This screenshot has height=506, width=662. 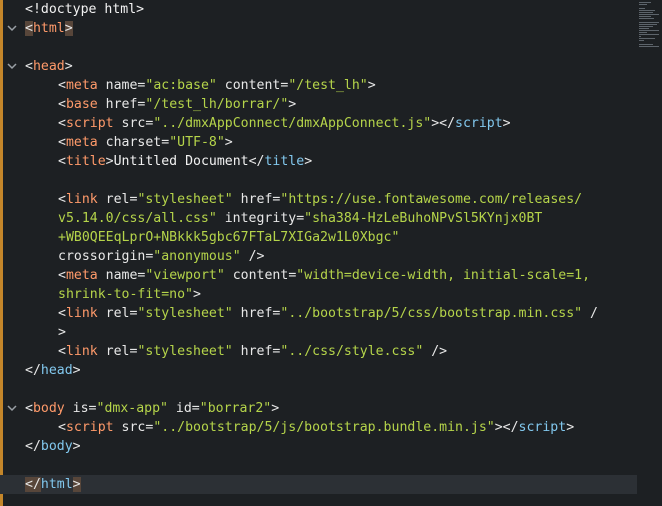 What do you see at coordinates (292, 123) in the screenshot?
I see `token: "../dmxAppConnect/dmxAppConnect.js"` at bounding box center [292, 123].